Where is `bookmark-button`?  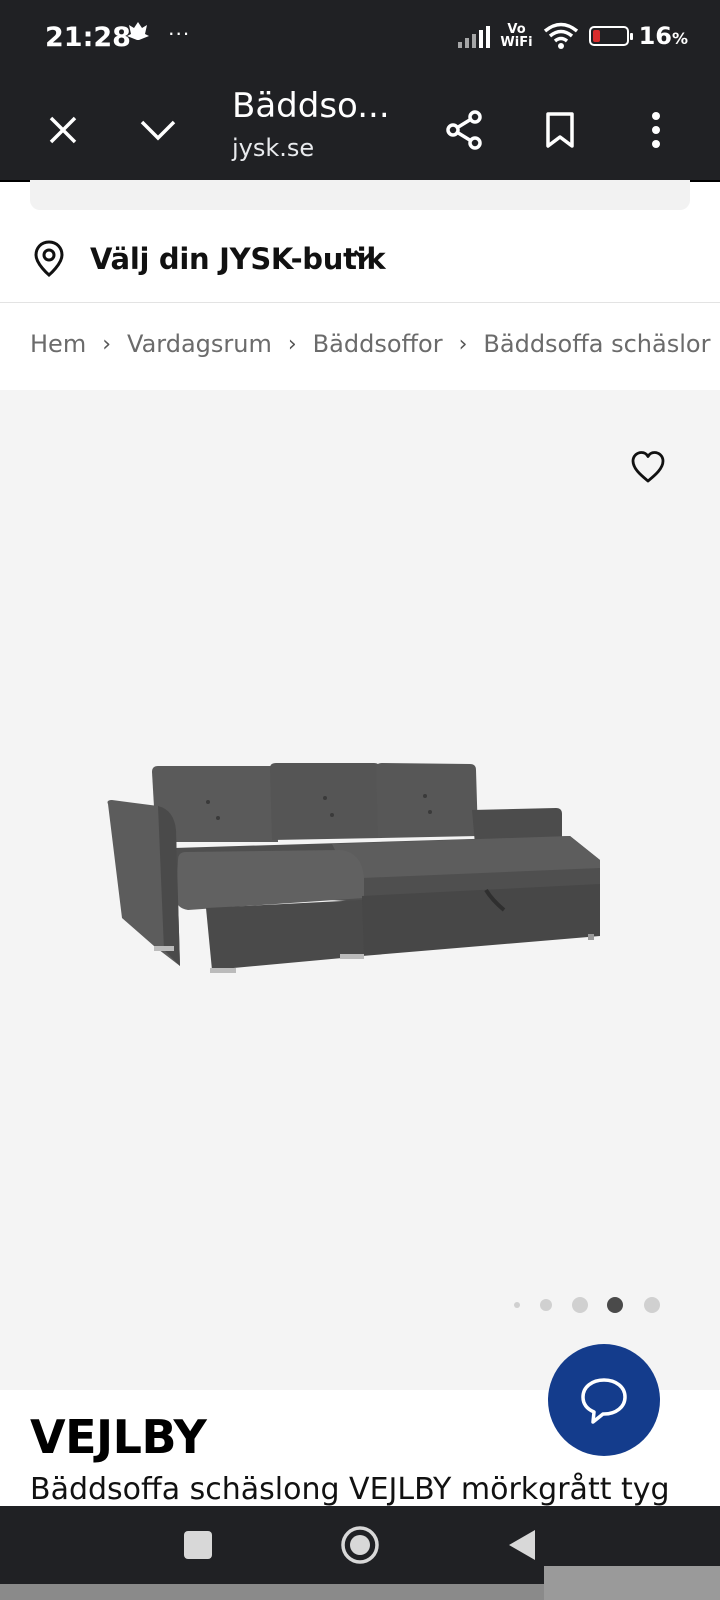
bookmark-button is located at coordinates (560, 130).